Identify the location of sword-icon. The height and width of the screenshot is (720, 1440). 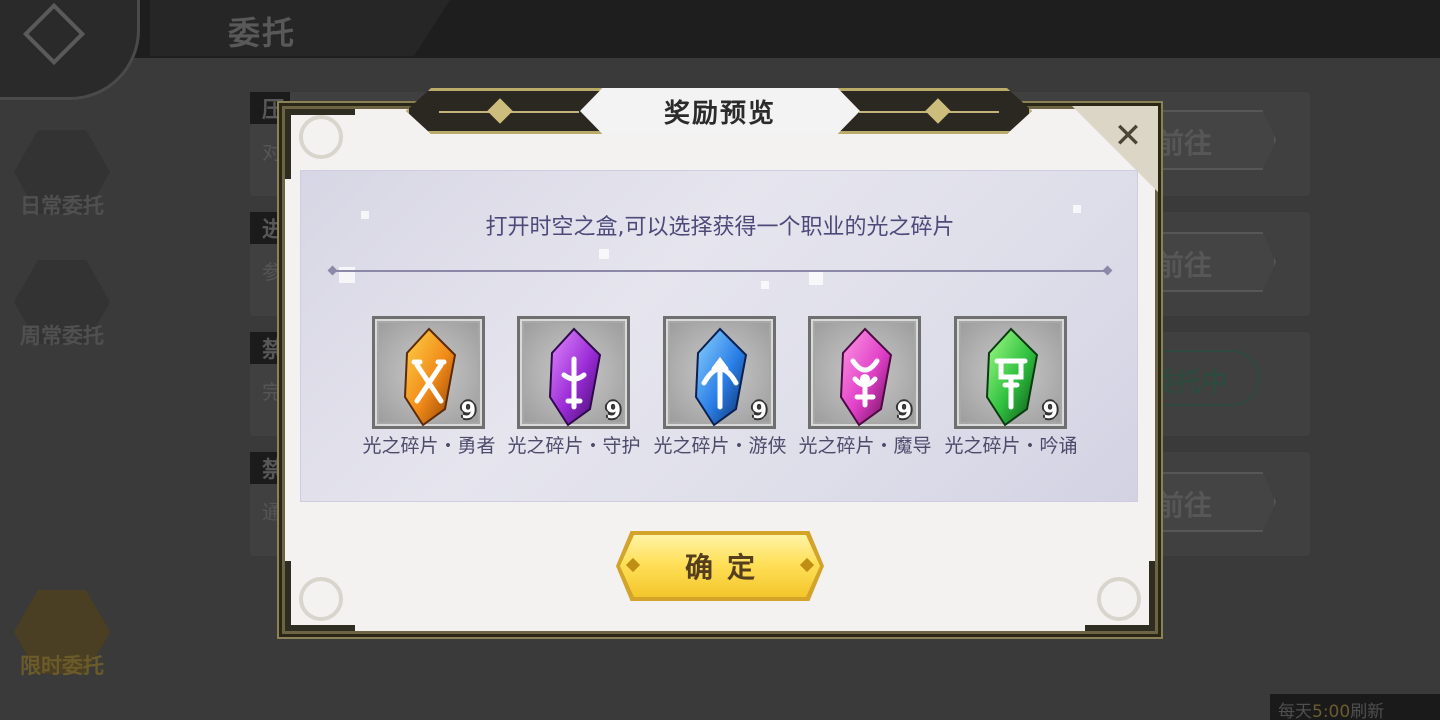
(575, 377).